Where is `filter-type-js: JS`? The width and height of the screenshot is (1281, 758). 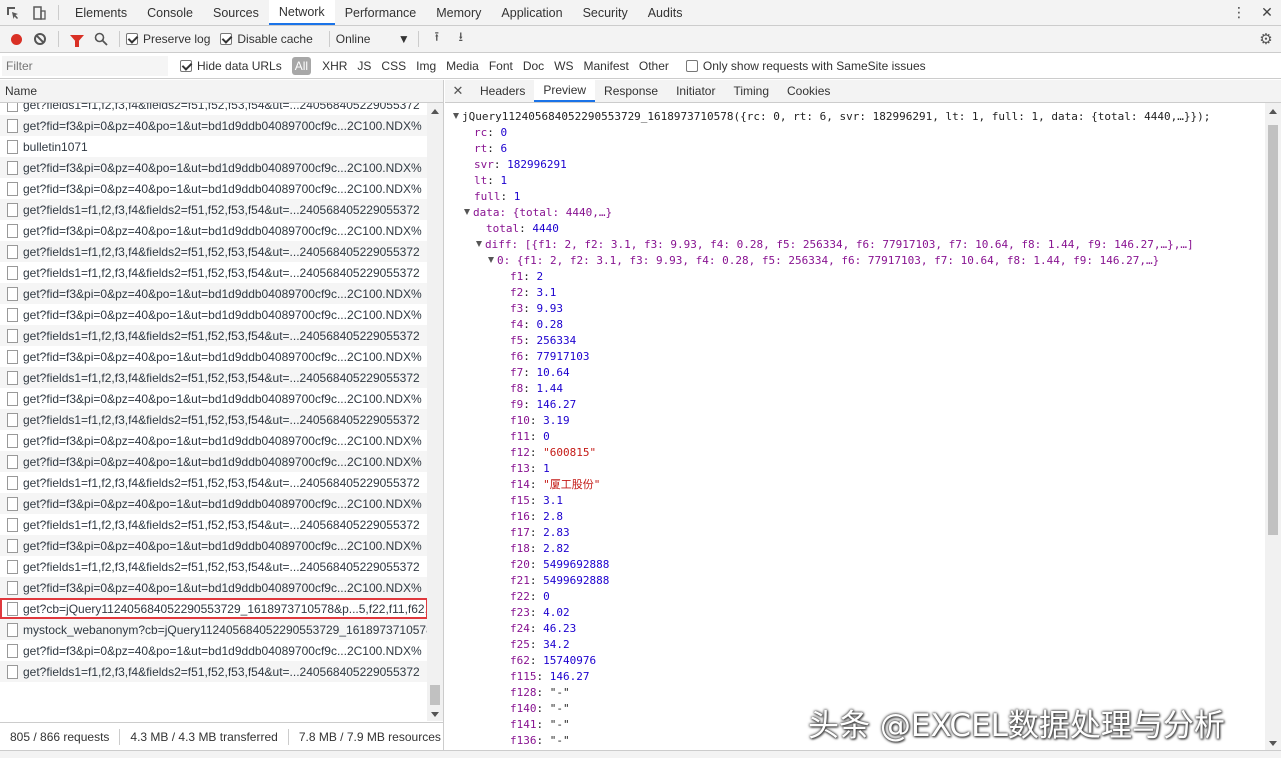
filter-type-js: JS is located at coordinates (364, 66).